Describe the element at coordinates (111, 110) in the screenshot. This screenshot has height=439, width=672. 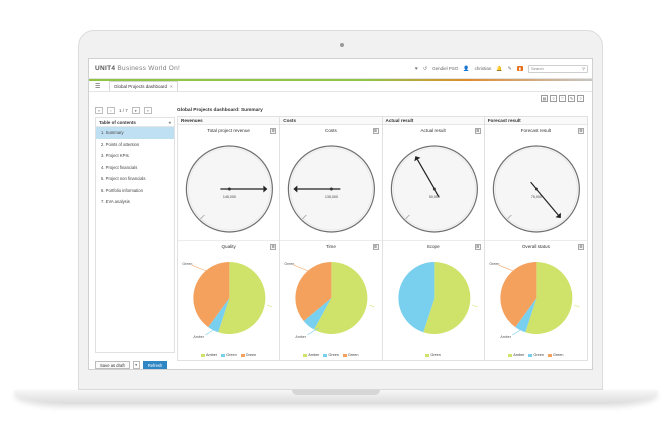
I see `prev-page-button: ‹` at that location.